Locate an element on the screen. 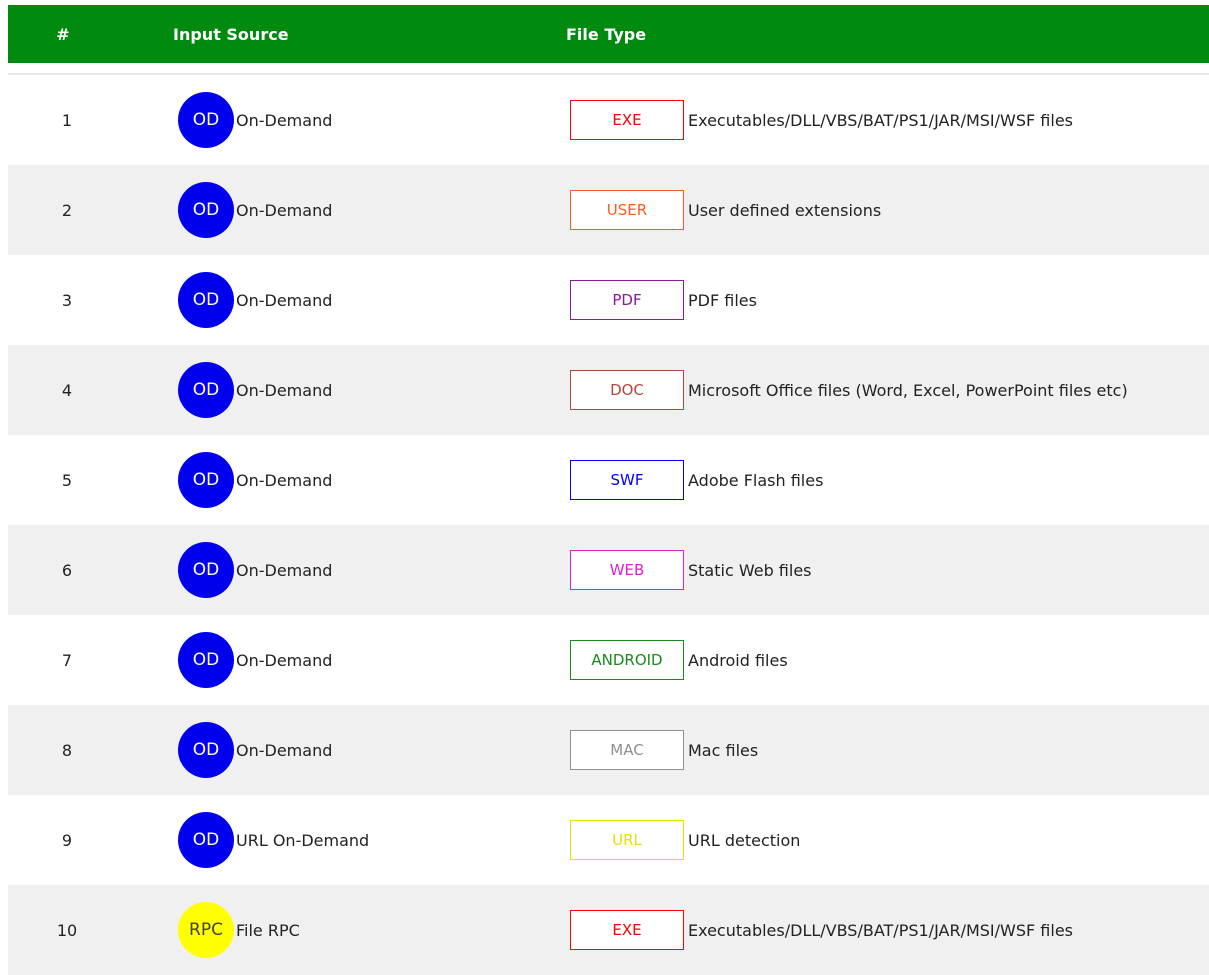  file-type-description: Android files is located at coordinates (738, 660).